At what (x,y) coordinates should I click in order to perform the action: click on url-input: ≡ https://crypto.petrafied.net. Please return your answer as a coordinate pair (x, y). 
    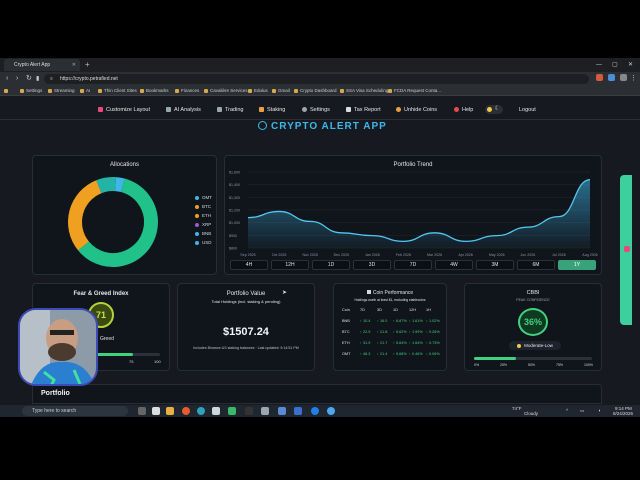
    Looking at the image, I should click on (316, 79).